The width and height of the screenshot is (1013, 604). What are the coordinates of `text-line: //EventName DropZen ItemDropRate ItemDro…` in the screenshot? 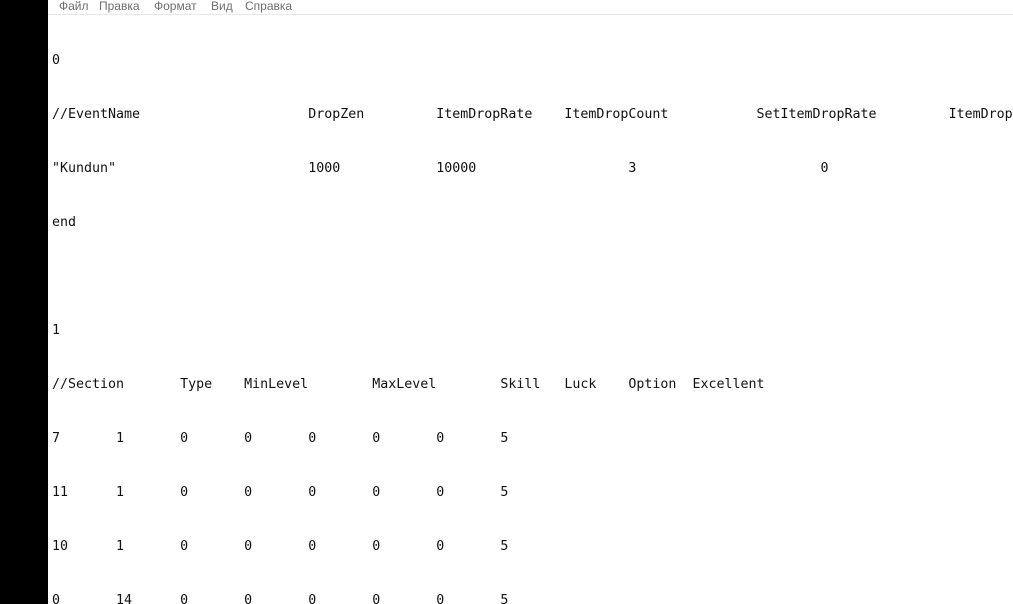 It's located at (532, 114).